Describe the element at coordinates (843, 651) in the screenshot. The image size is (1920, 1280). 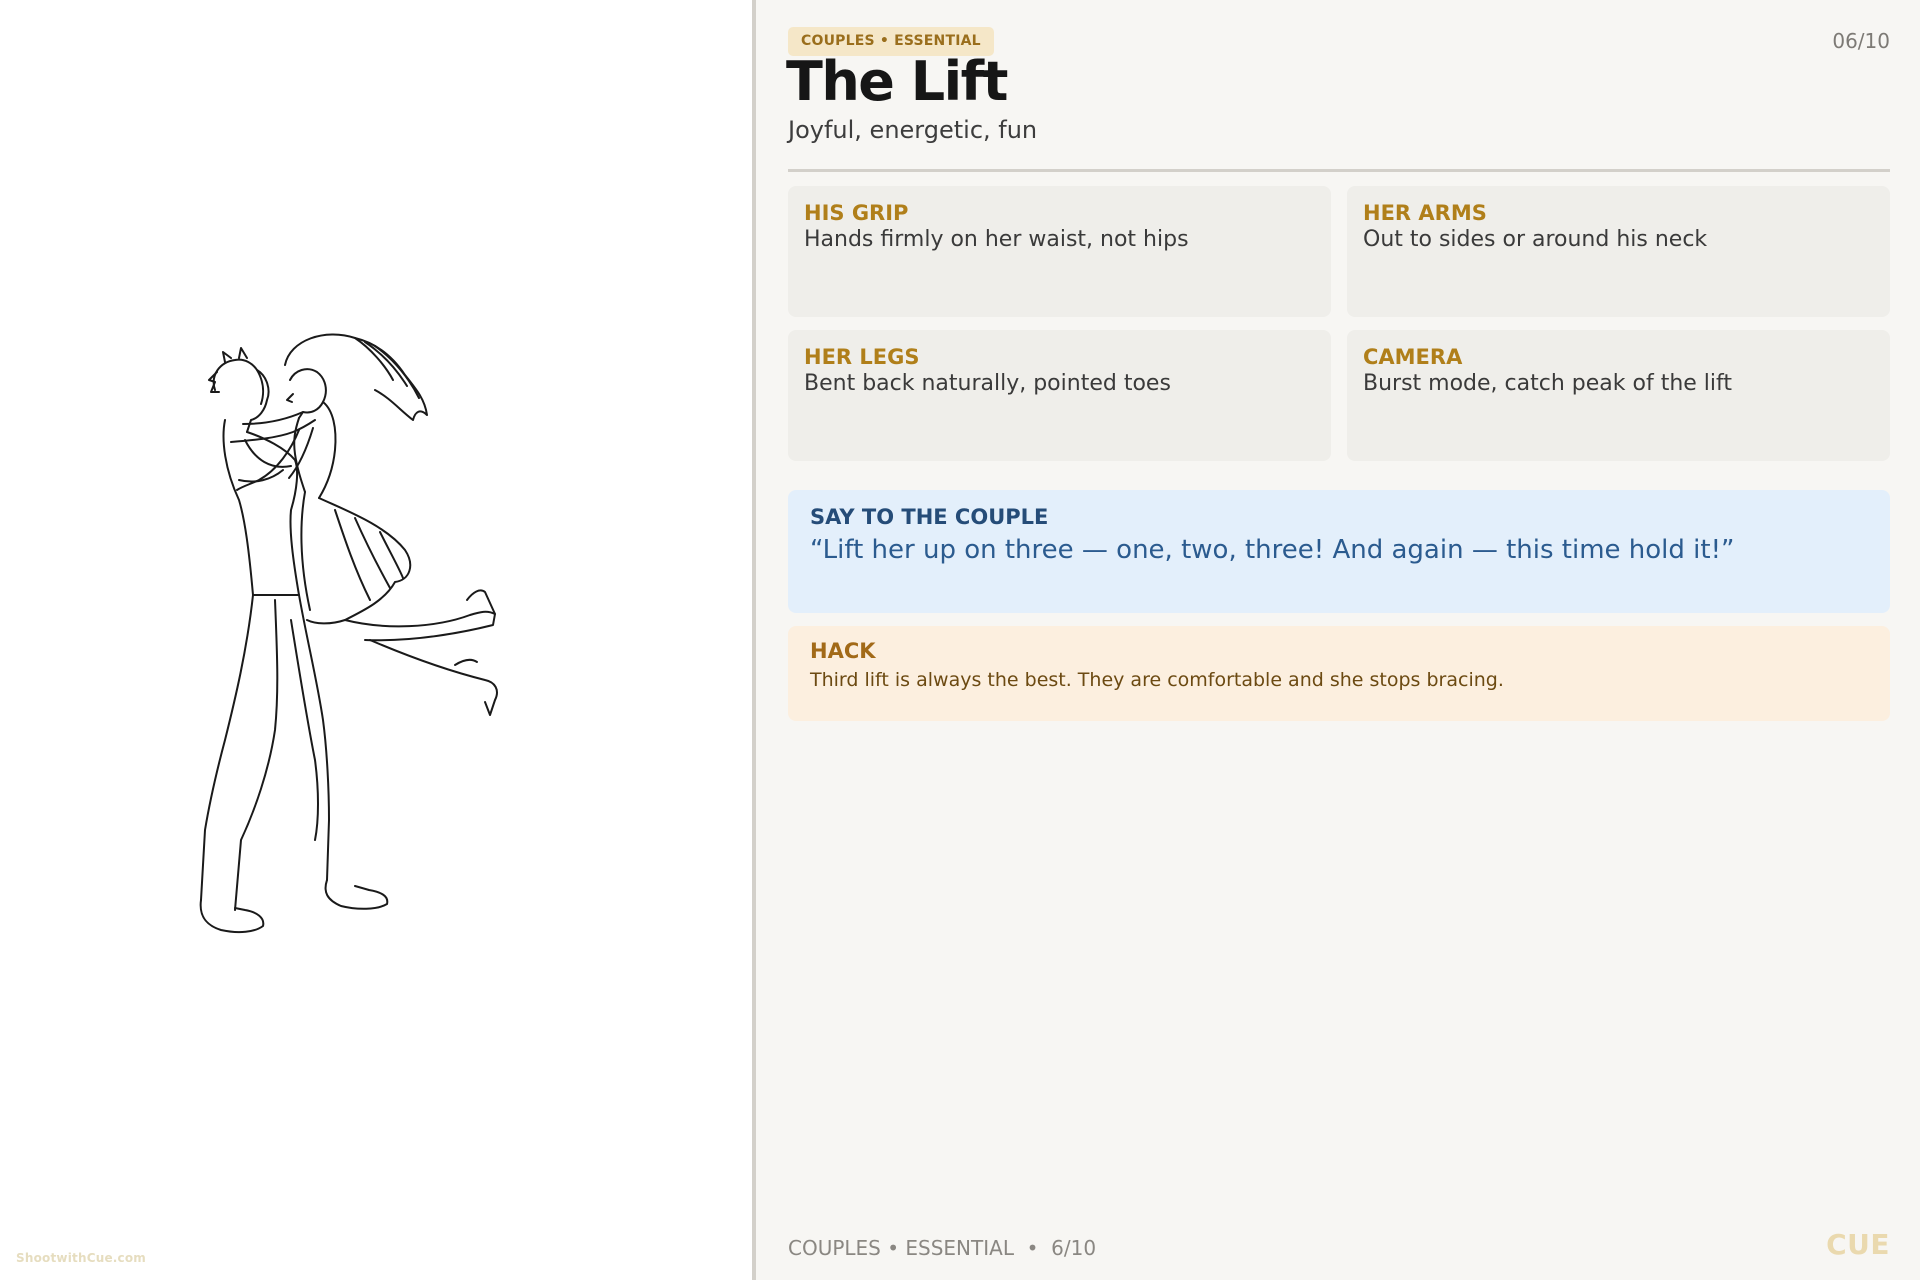
I see `hack-label: HACK` at that location.